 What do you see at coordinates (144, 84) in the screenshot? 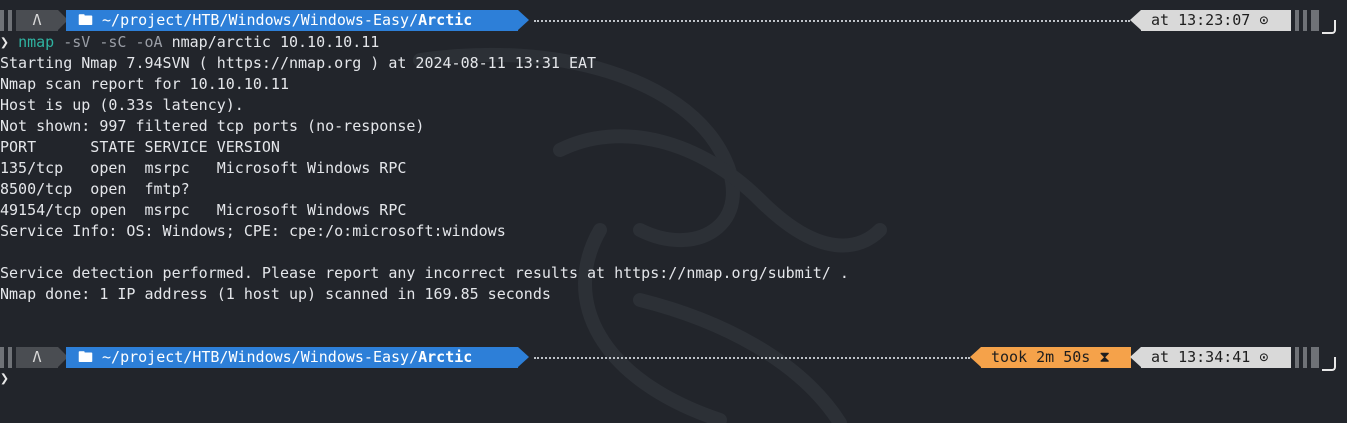
I see `output-line: Nmap scan report for 10.10.10.11` at bounding box center [144, 84].